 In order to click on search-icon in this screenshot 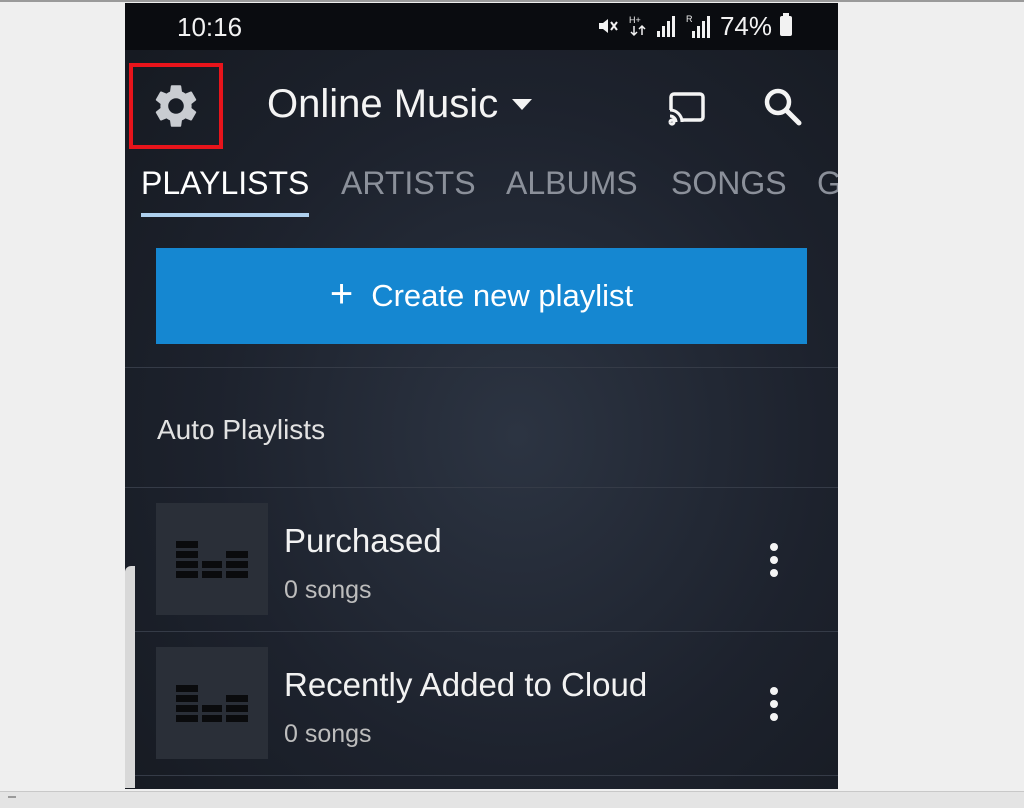, I will do `click(783, 107)`.